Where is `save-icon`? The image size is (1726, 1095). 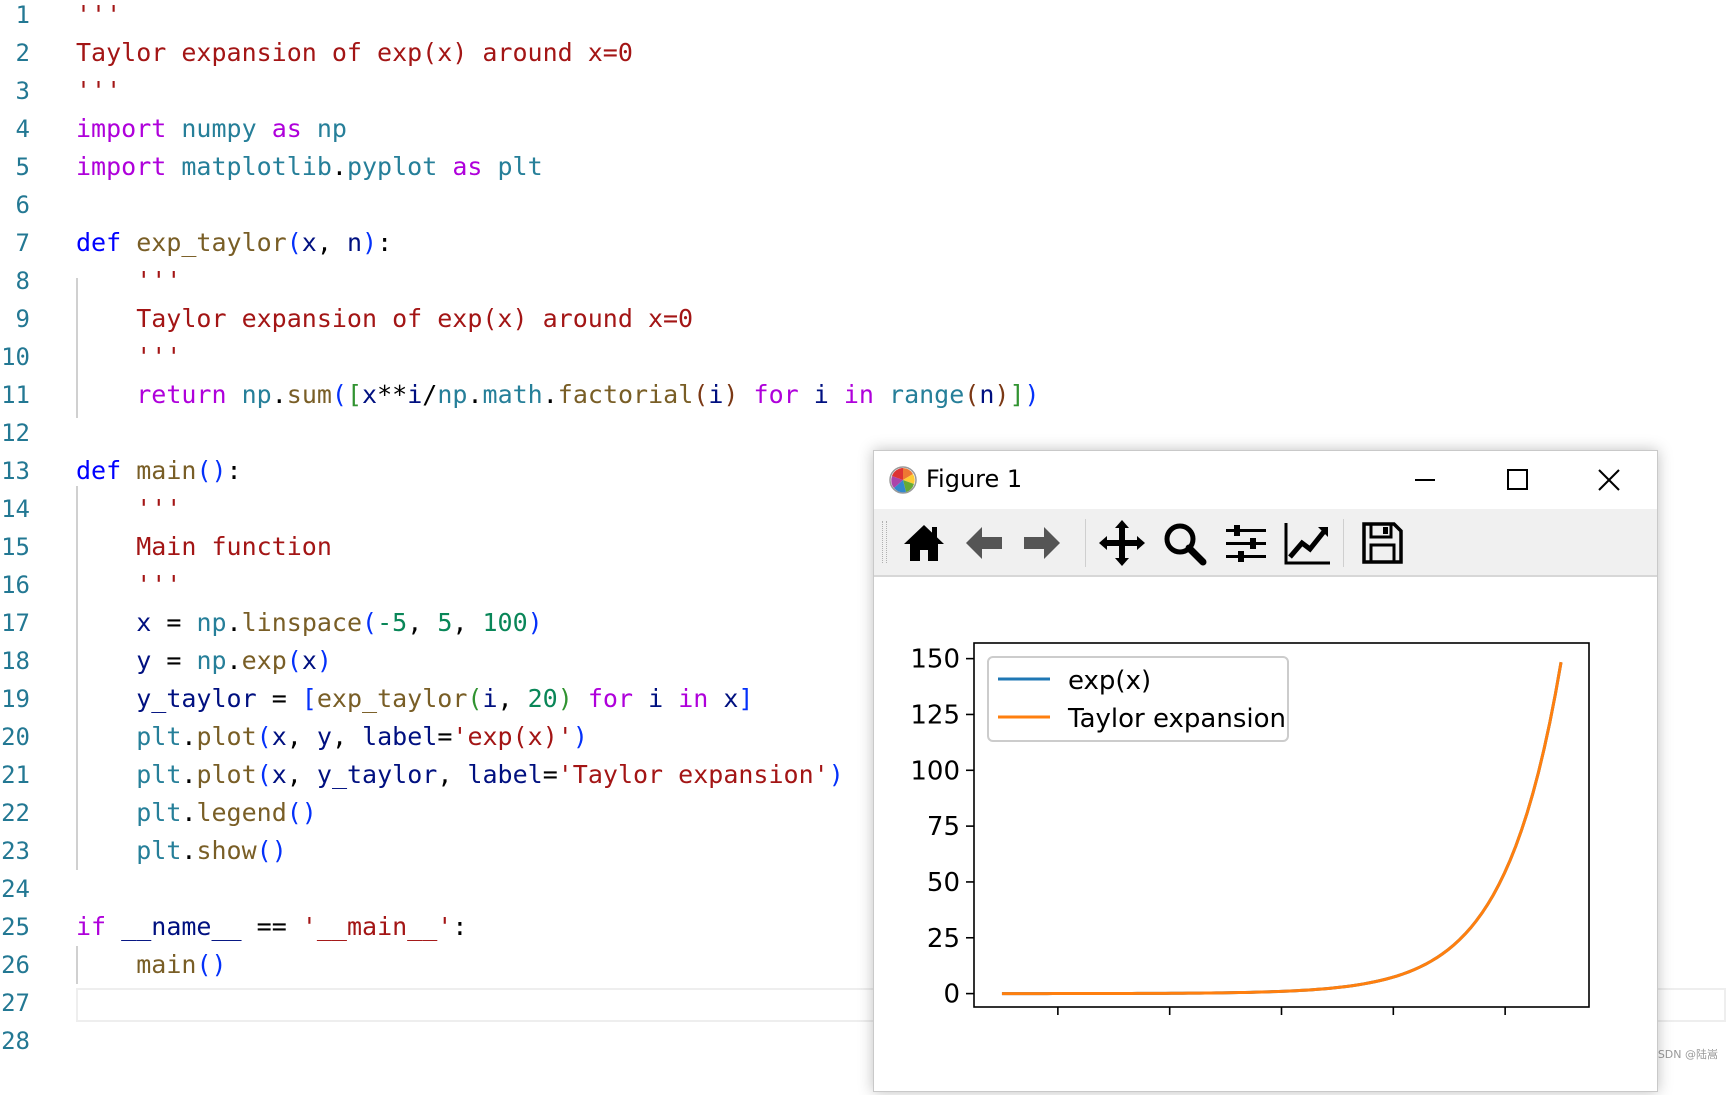
save-icon is located at coordinates (1382, 543).